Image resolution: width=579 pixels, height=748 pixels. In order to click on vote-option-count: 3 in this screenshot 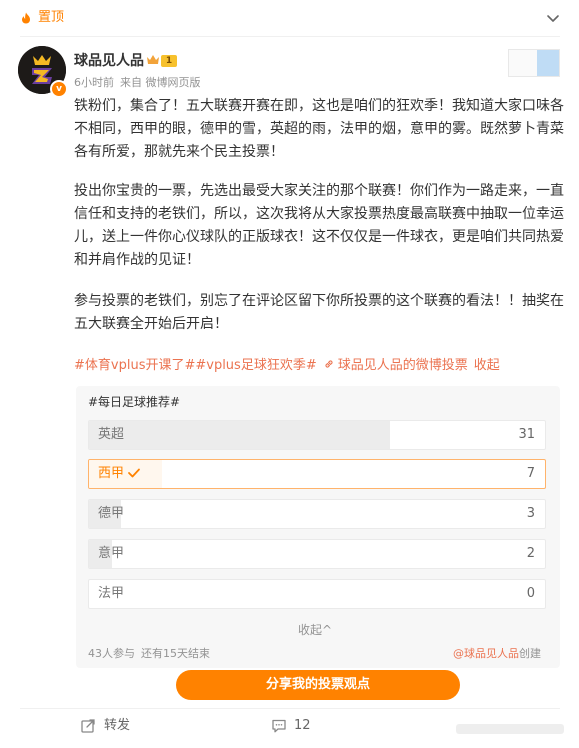, I will do `click(530, 513)`.